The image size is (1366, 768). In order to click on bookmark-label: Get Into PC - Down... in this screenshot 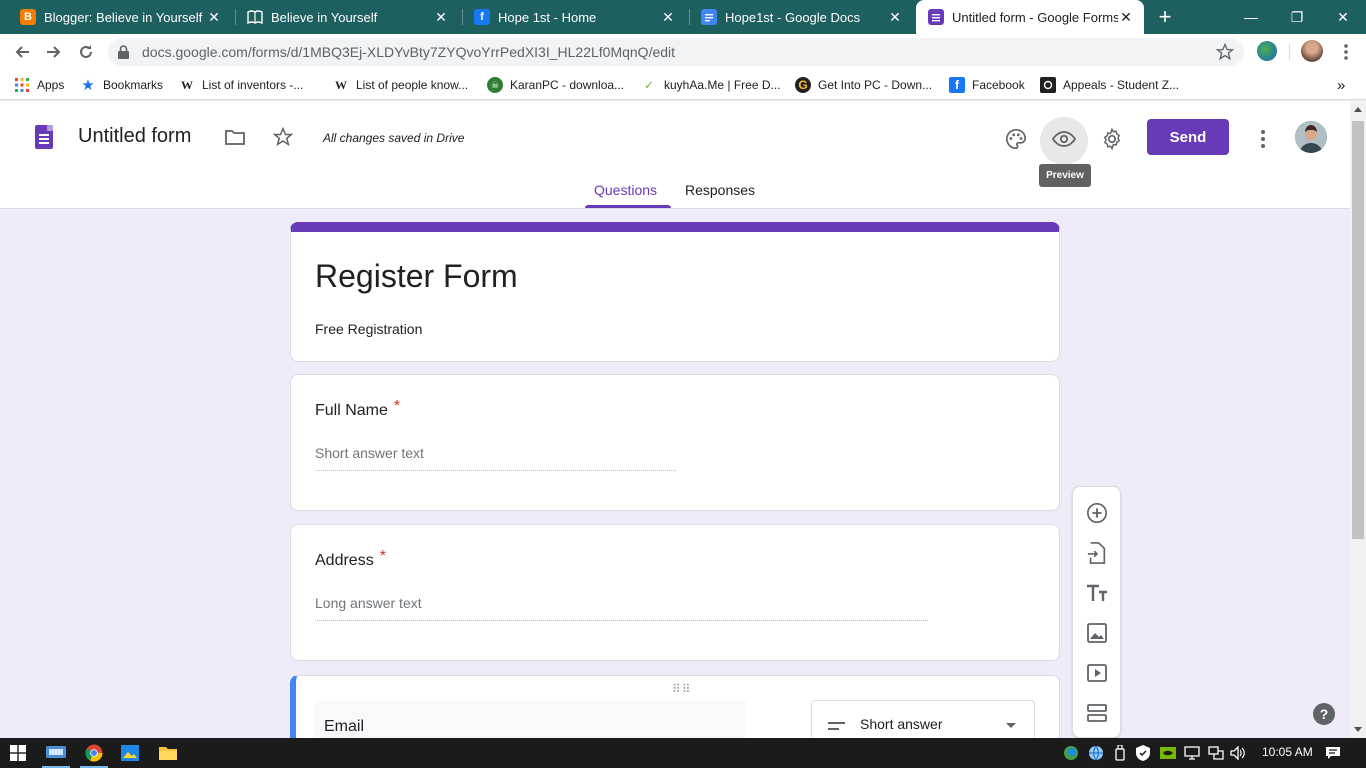, I will do `click(875, 85)`.